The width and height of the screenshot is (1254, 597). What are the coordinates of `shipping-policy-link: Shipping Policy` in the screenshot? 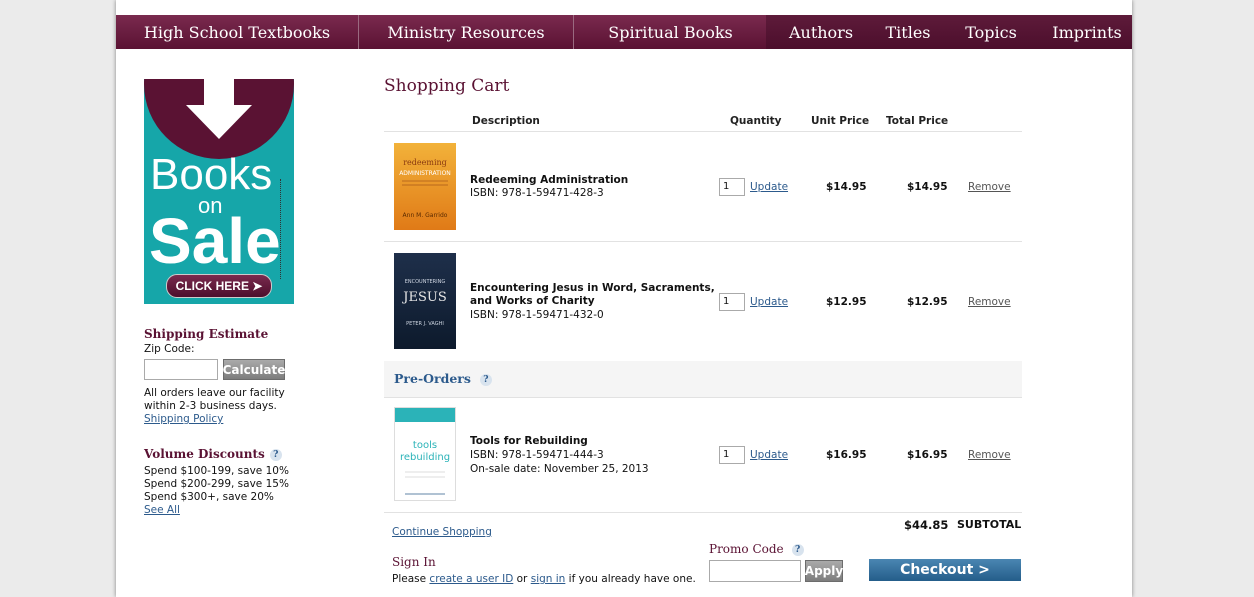 It's located at (183, 419).